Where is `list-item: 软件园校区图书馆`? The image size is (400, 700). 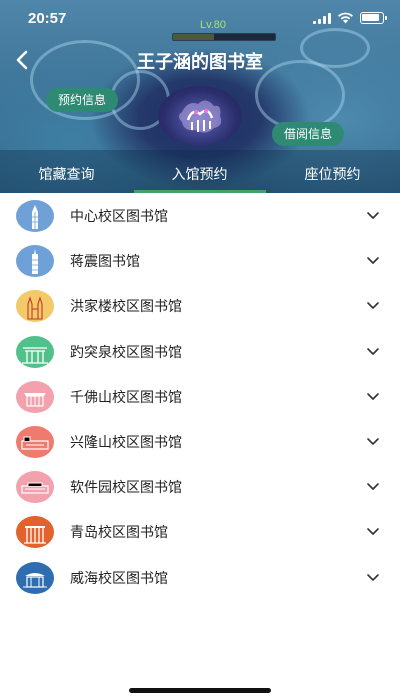 list-item: 软件园校区图书馆 is located at coordinates (200, 486).